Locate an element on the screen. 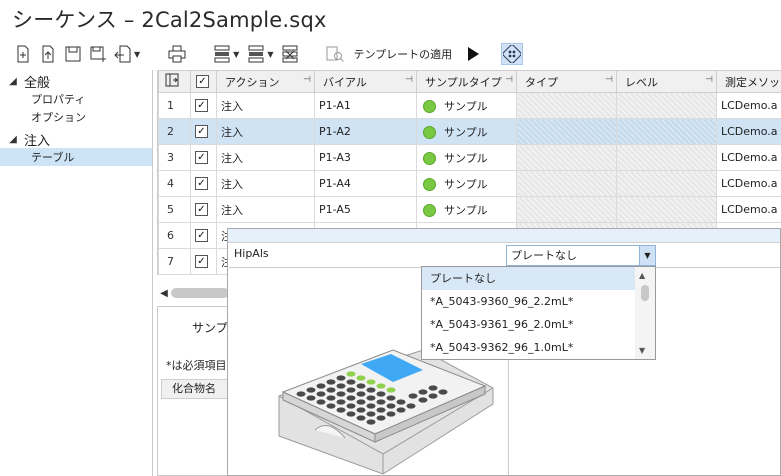 This screenshot has height=476, width=781. tree-group-label: 全般 is located at coordinates (37, 83).